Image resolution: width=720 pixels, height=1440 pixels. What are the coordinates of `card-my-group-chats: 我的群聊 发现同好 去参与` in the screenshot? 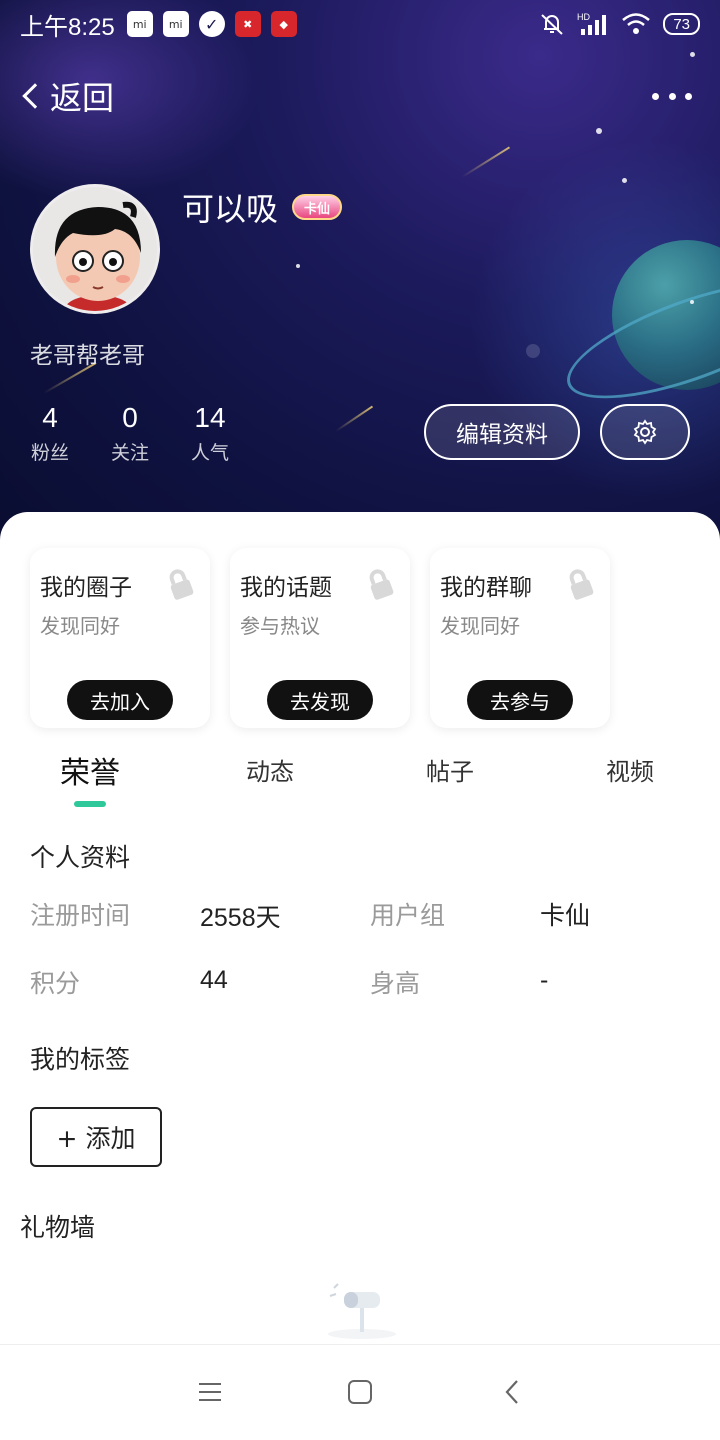 It's located at (520, 638).